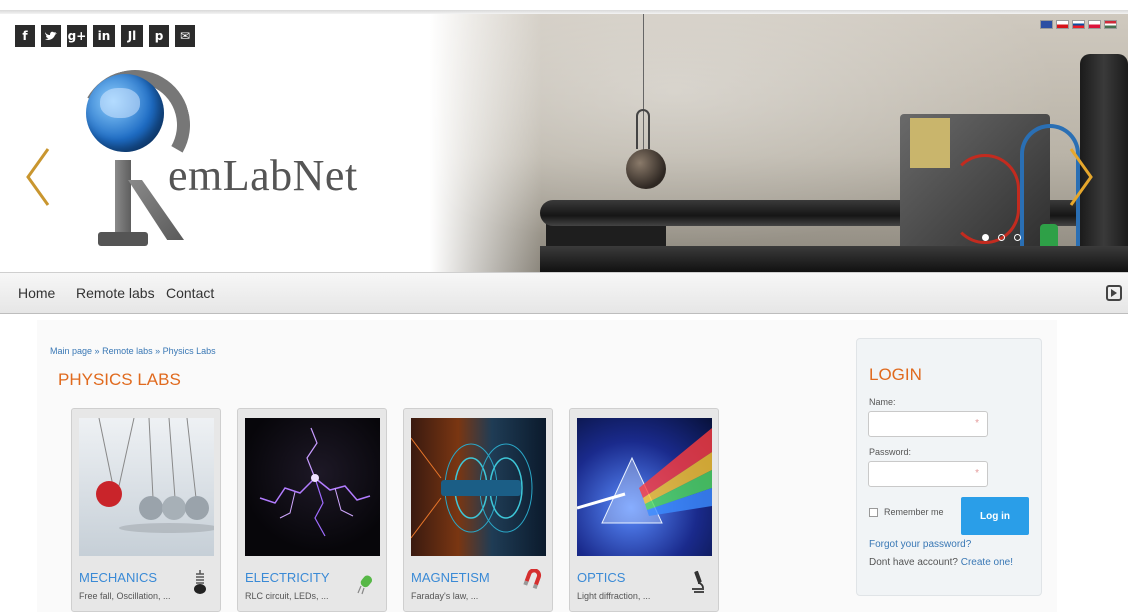 This screenshot has height=612, width=1128. I want to click on optics-image, so click(644, 487).